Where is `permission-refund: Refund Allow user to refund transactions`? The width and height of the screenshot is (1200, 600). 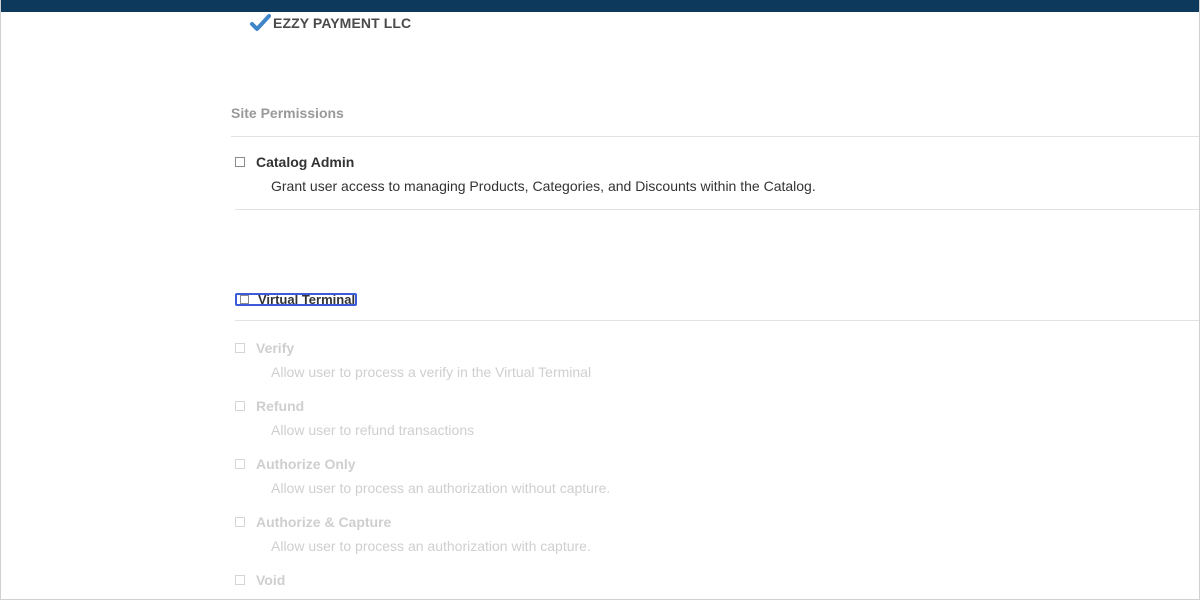 permission-refund: Refund Allow user to refund transactions is located at coordinates (354, 417).